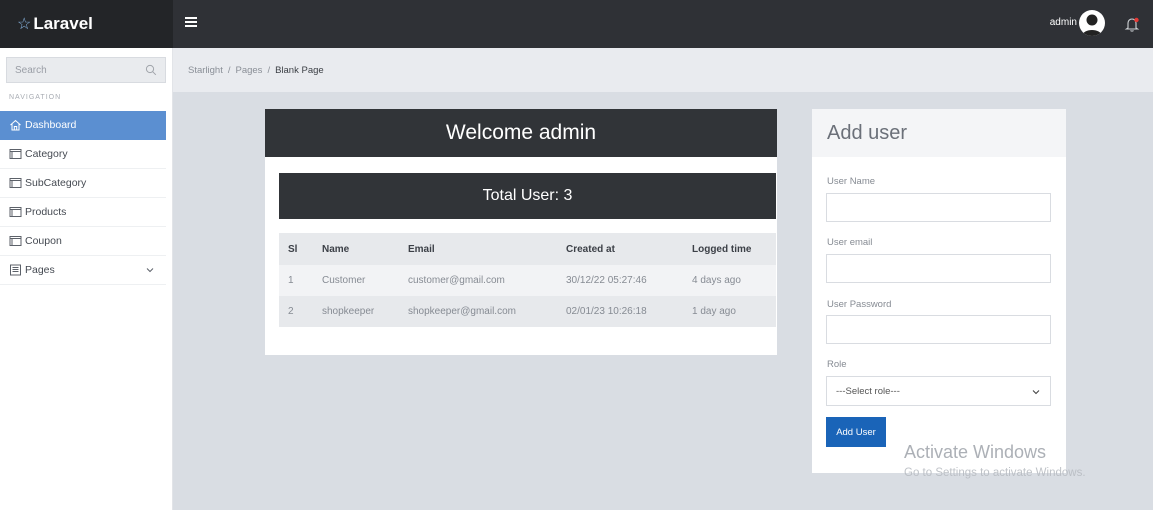  Describe the element at coordinates (620, 249) in the screenshot. I see `column-header: Created at` at that location.